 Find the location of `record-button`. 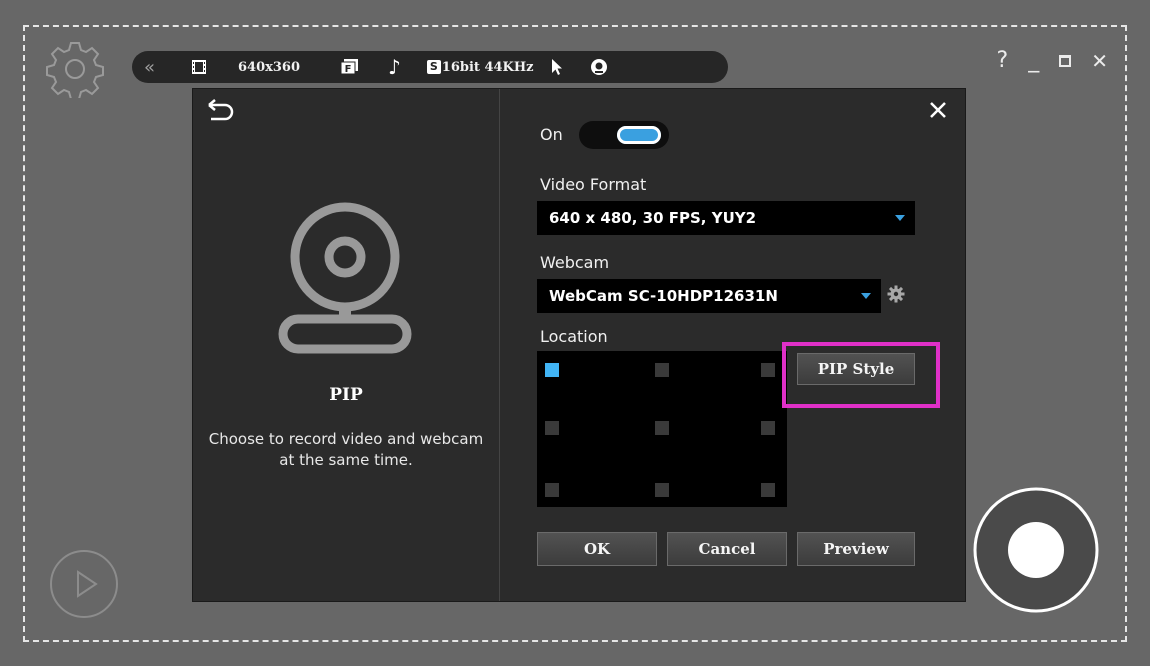

record-button is located at coordinates (1036, 550).